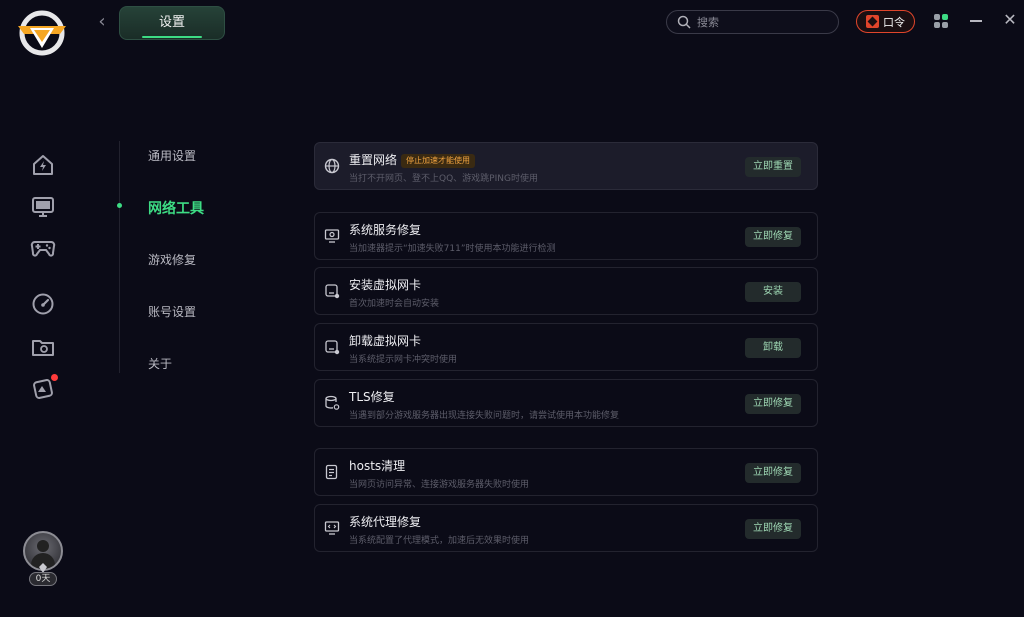  What do you see at coordinates (566, 347) in the screenshot?
I see `tool-card-uninstall-nic: 卸载虚拟网卡 当系统提示网卡冲突时使用 卸载` at bounding box center [566, 347].